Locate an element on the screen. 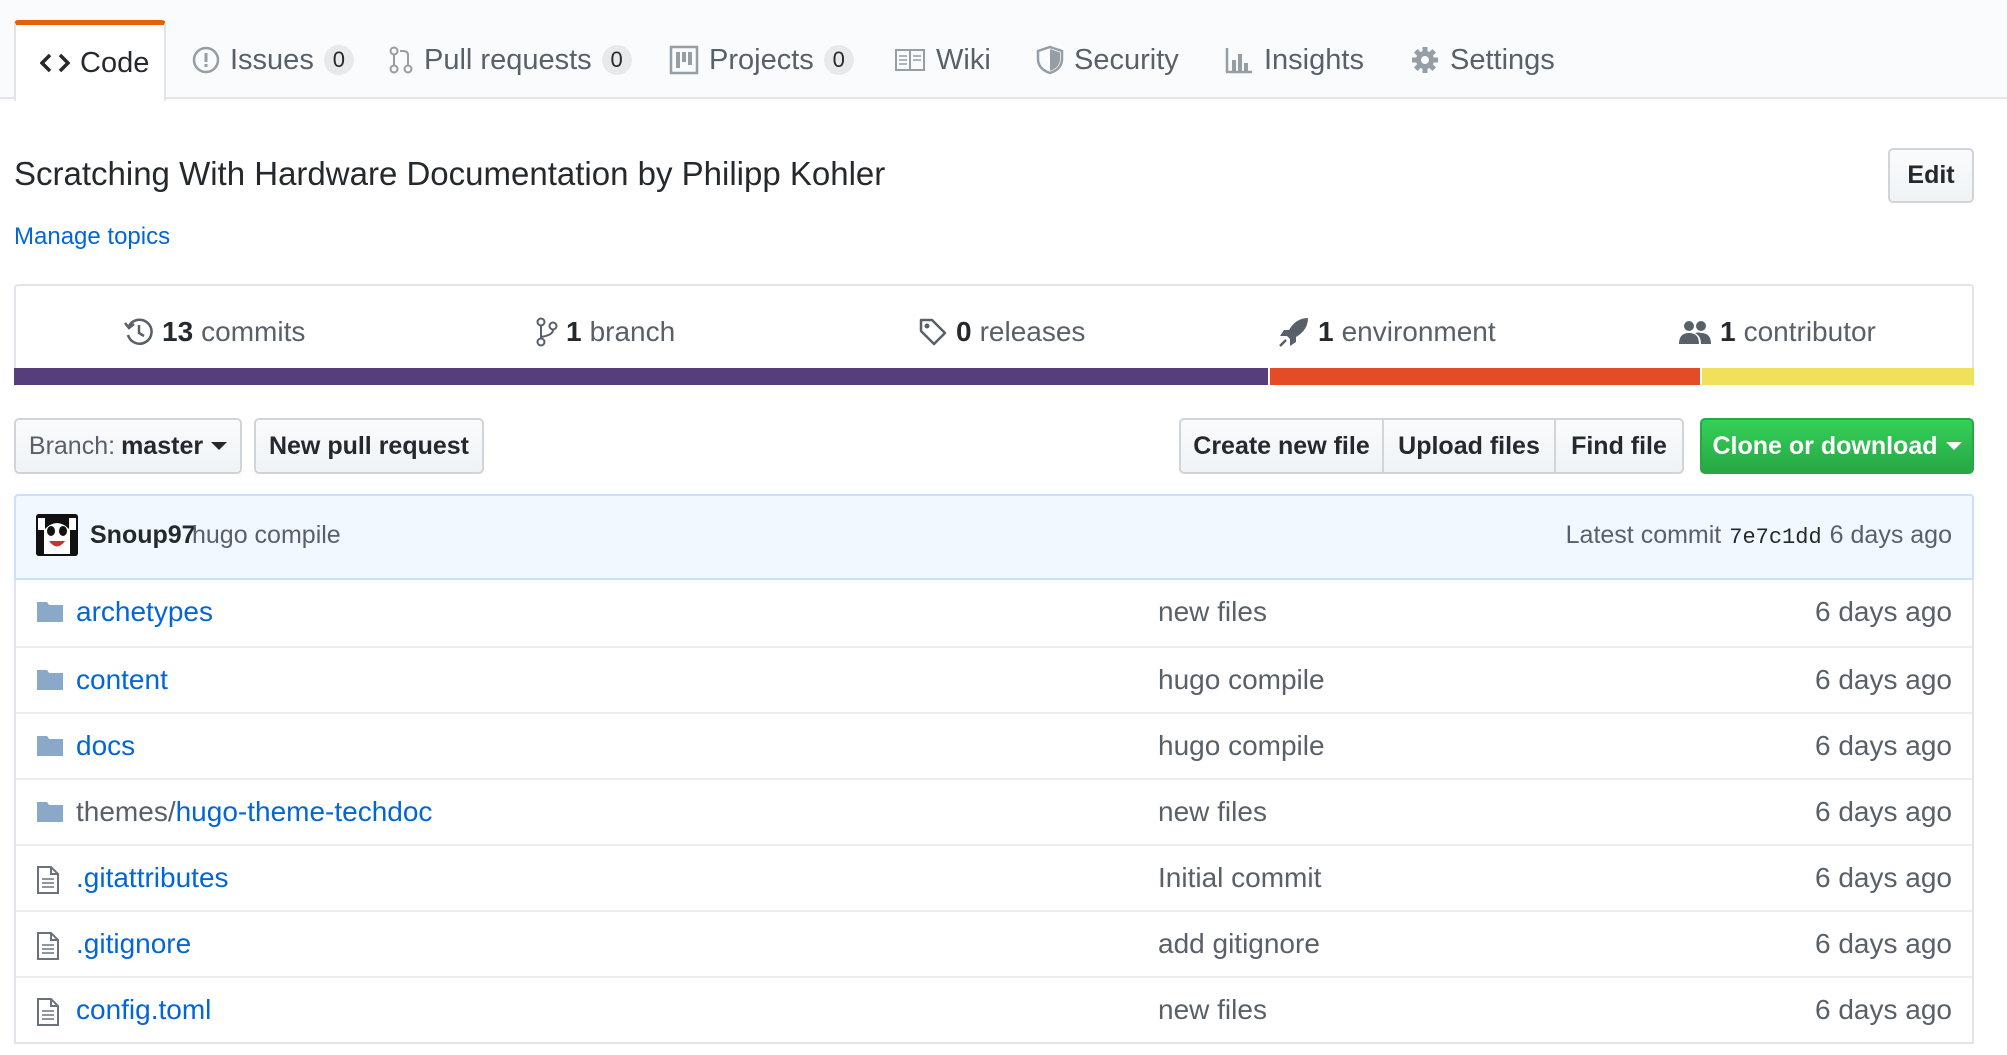  environments-count: 1 is located at coordinates (1326, 331).